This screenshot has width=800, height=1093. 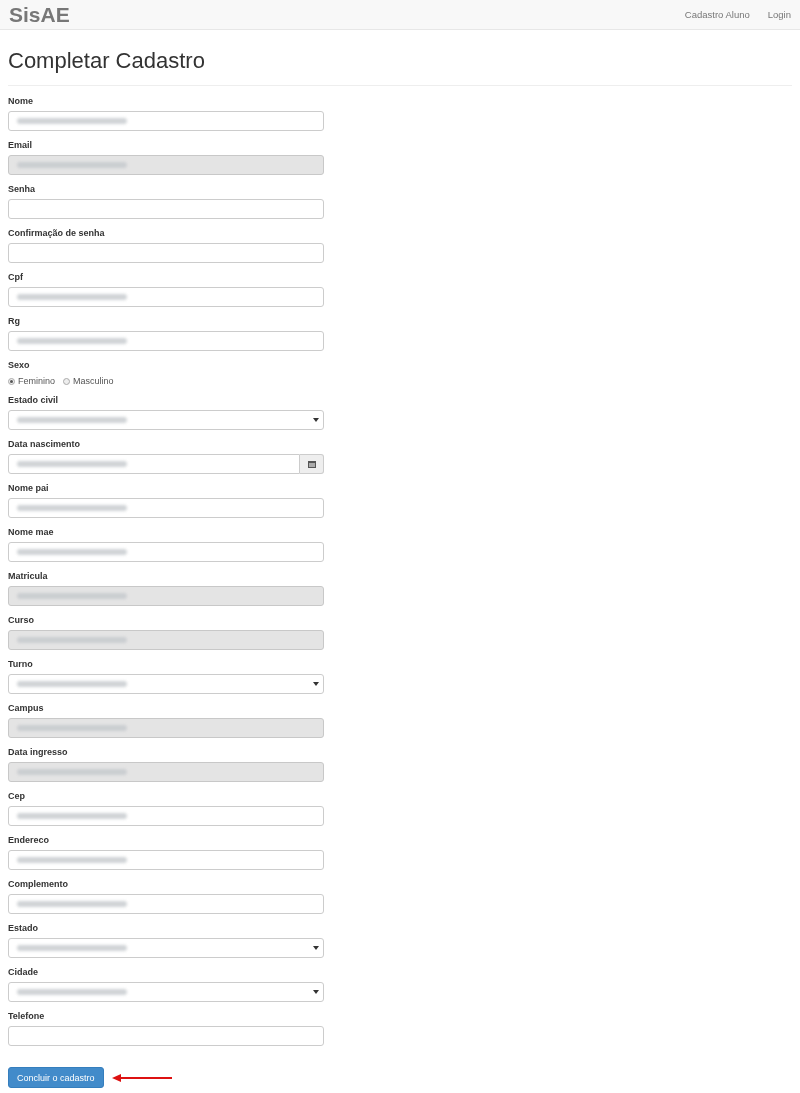 What do you see at coordinates (15, 277) in the screenshot?
I see `field-label: Cpf` at bounding box center [15, 277].